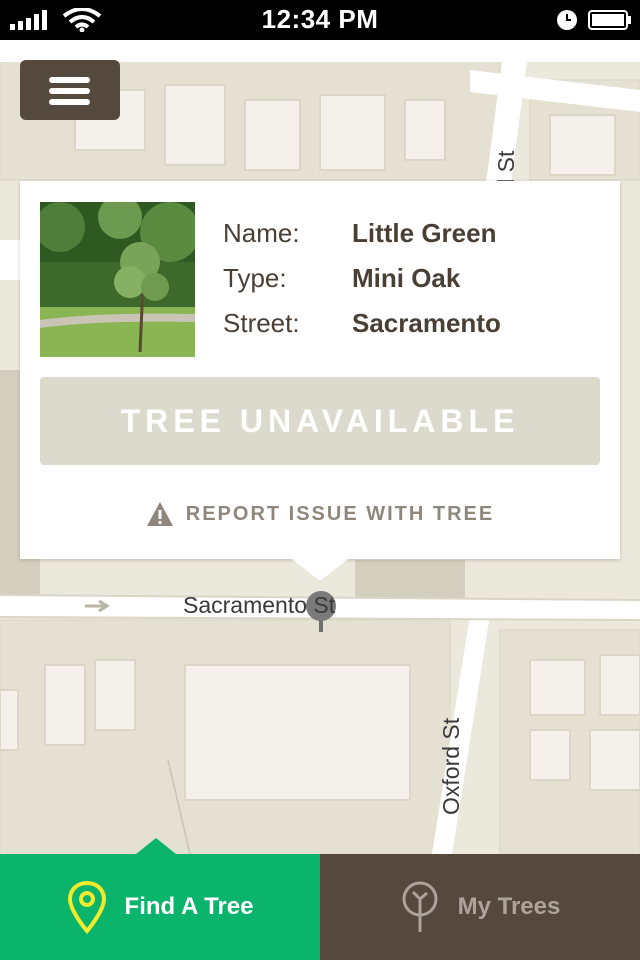 The image size is (640, 960). I want to click on status-time: 12:34 PM, so click(320, 19).